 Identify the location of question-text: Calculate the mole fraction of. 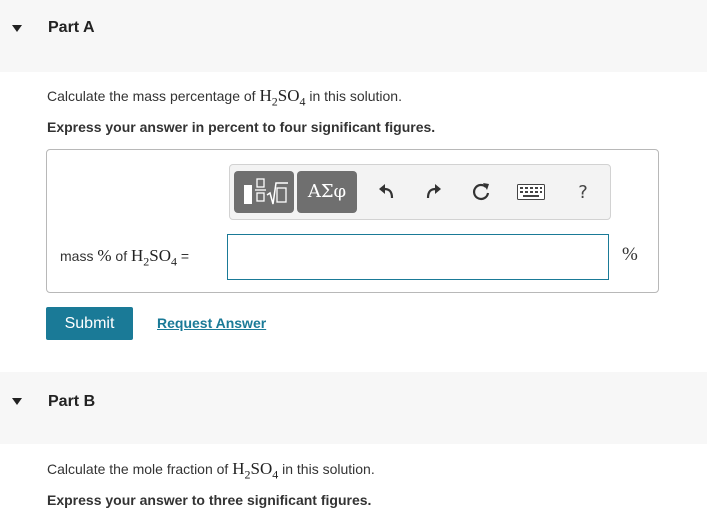
(140, 469).